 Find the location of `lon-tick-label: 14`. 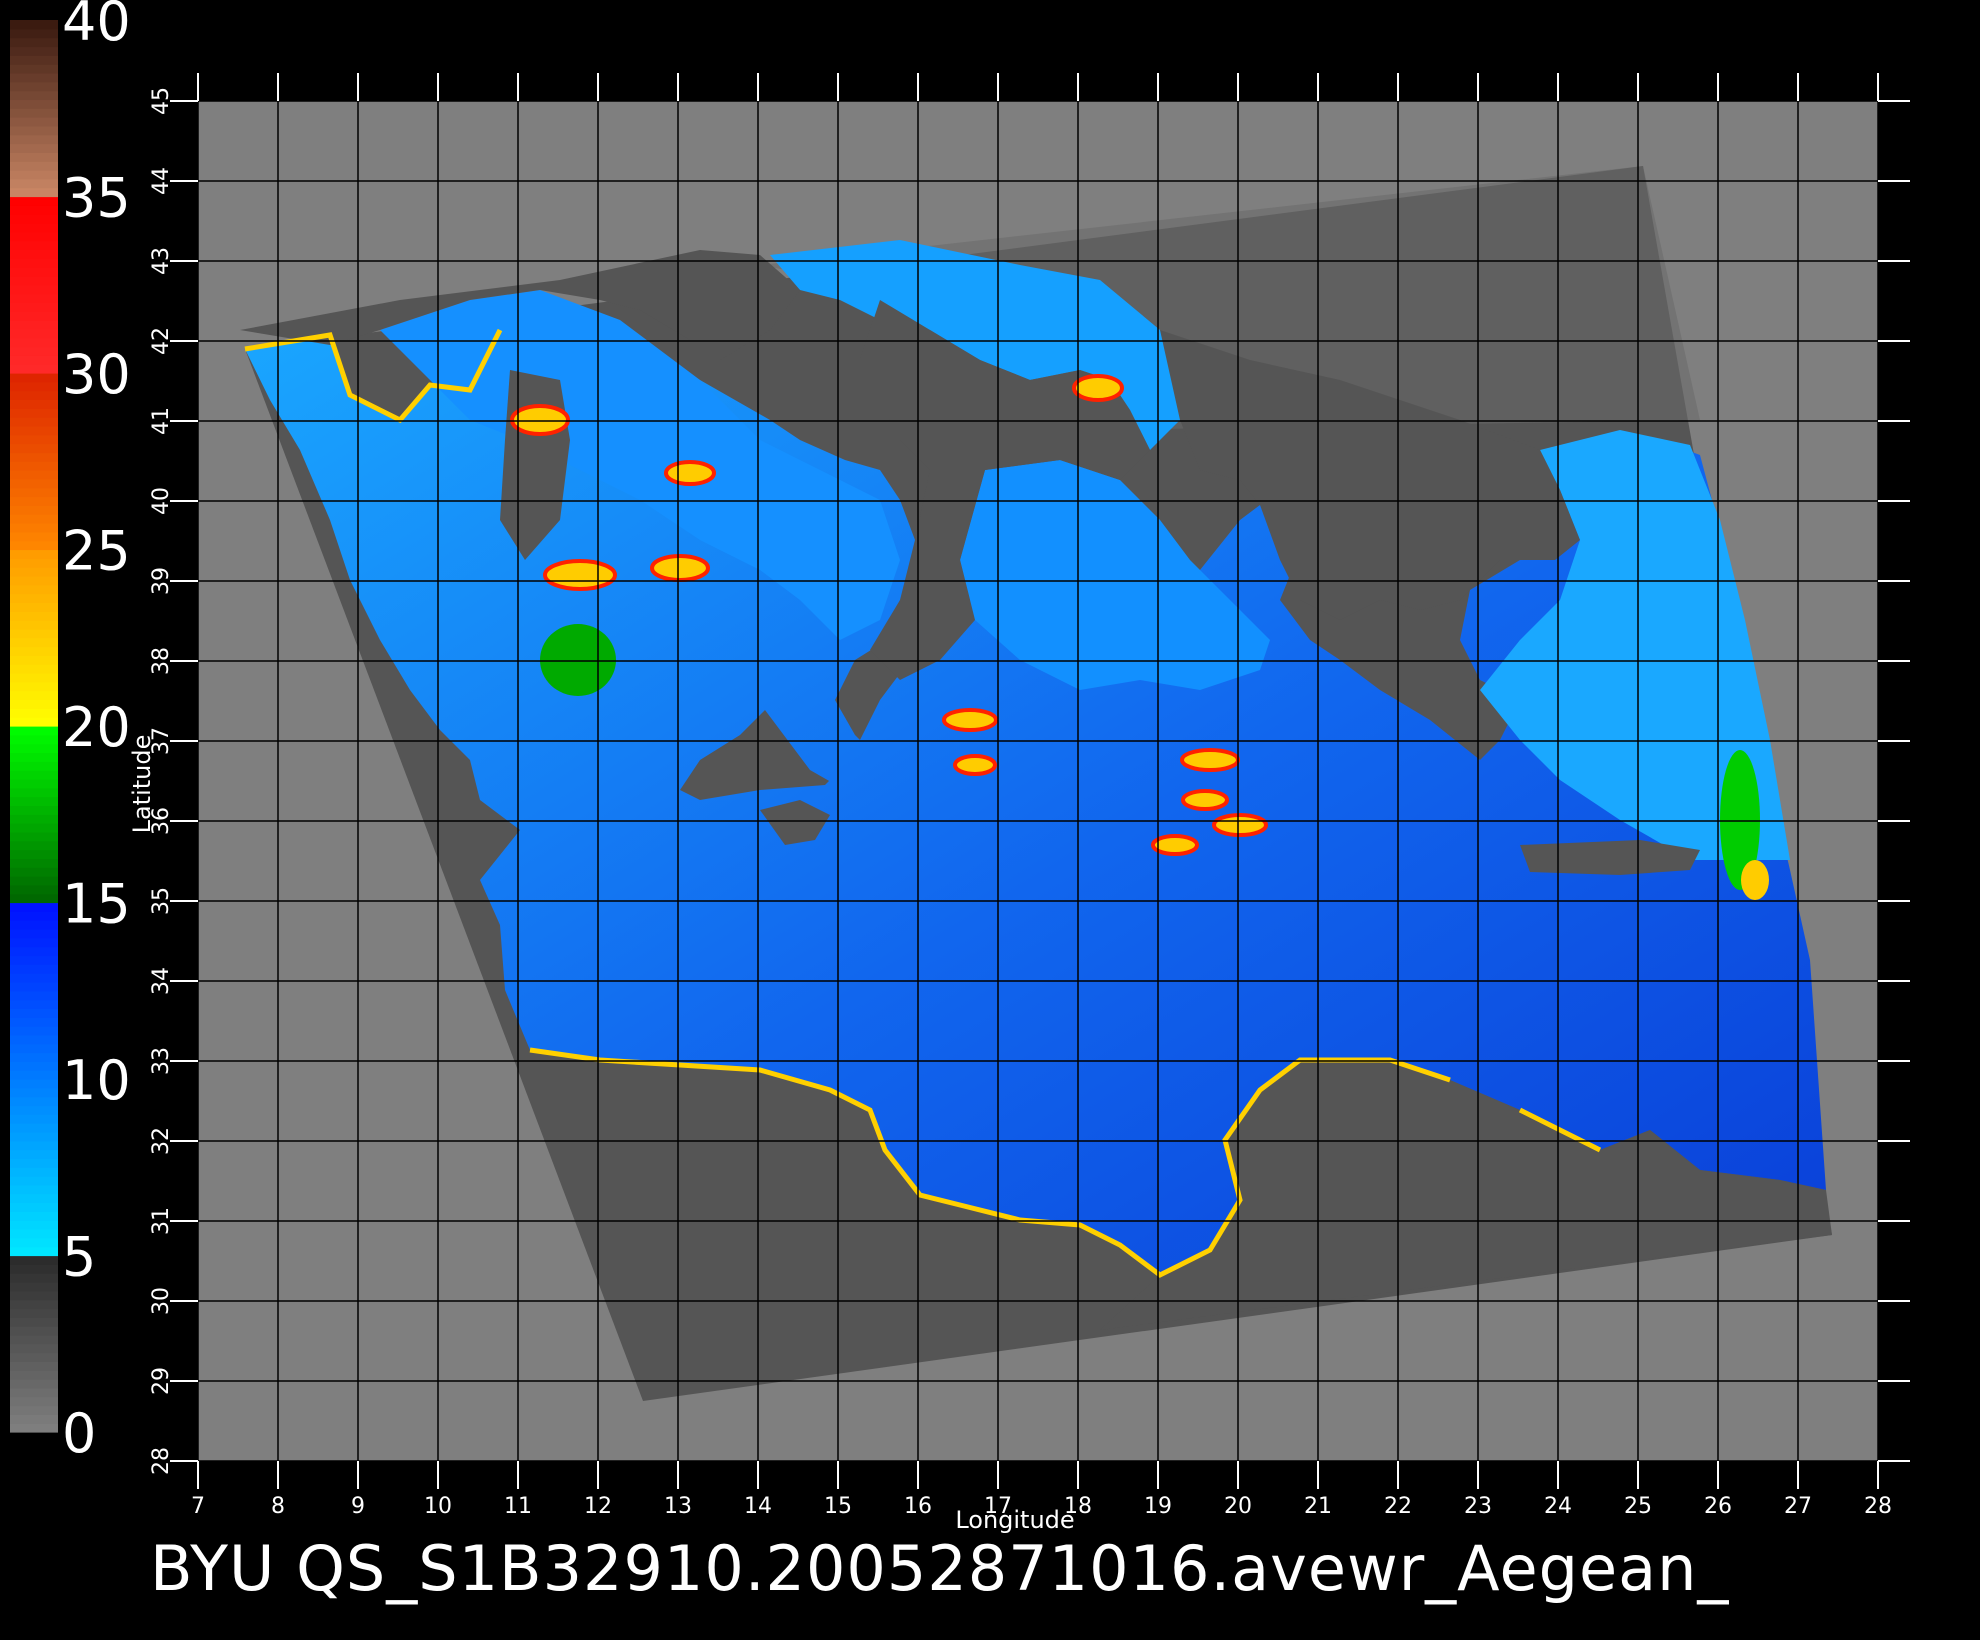

lon-tick-label: 14 is located at coordinates (758, 1506).